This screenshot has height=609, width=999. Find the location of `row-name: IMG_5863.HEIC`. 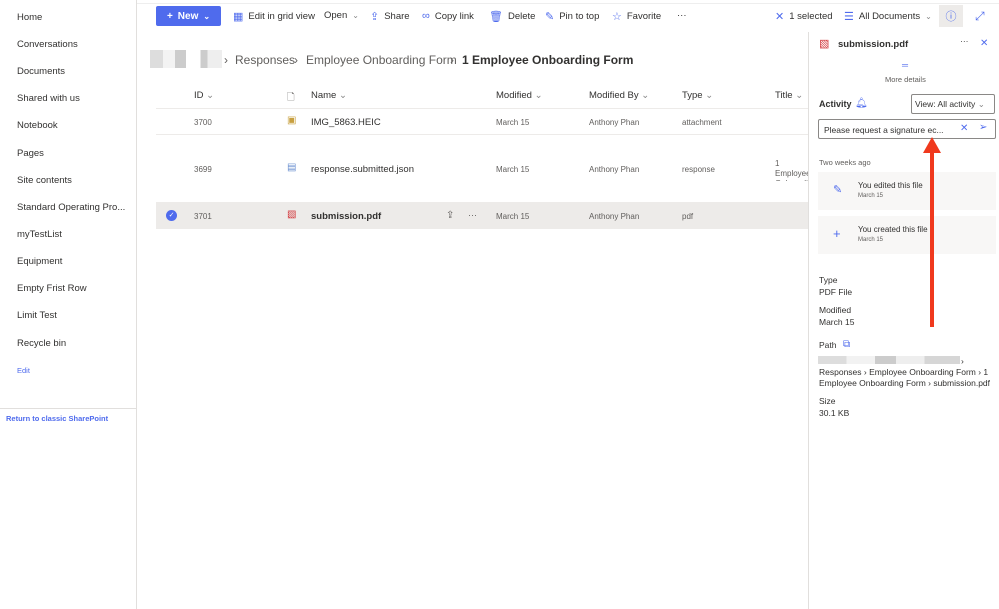

row-name: IMG_5863.HEIC is located at coordinates (346, 122).